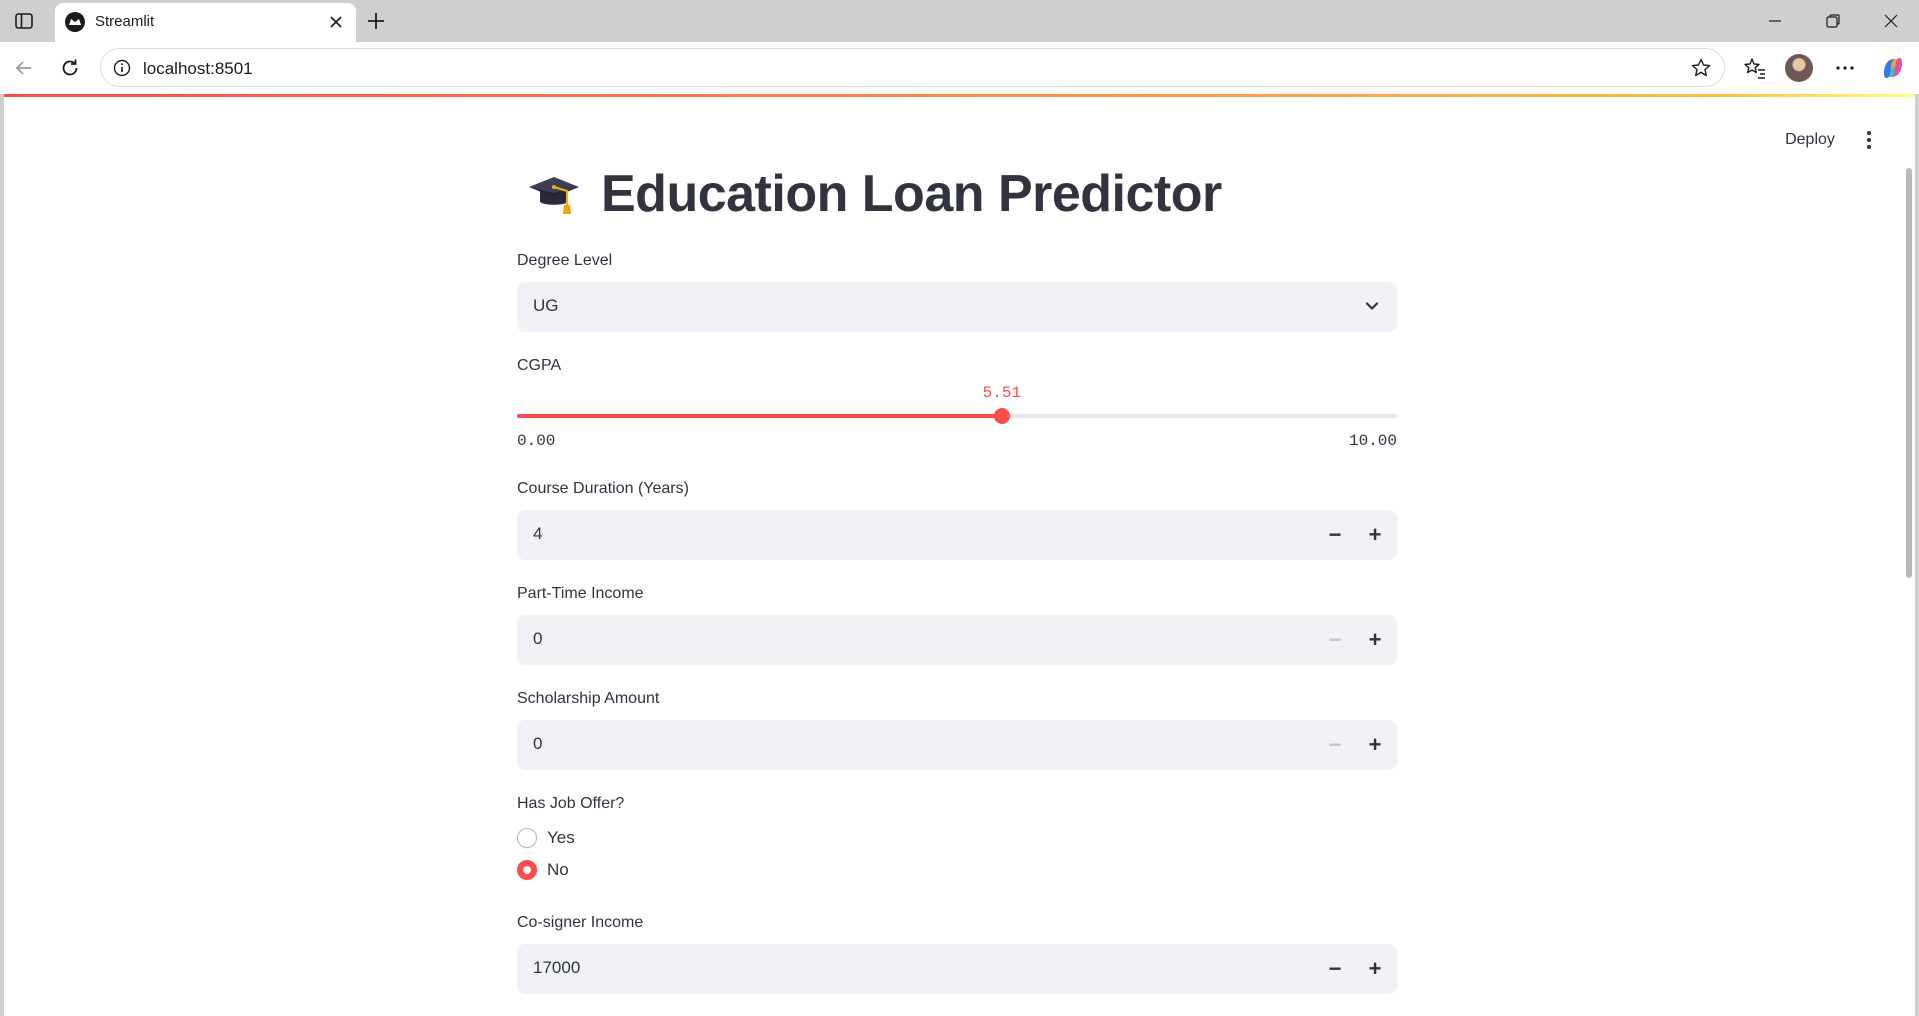 This screenshot has height=1016, width=1919. Describe the element at coordinates (1890, 21) in the screenshot. I see `window-close-icon` at that location.